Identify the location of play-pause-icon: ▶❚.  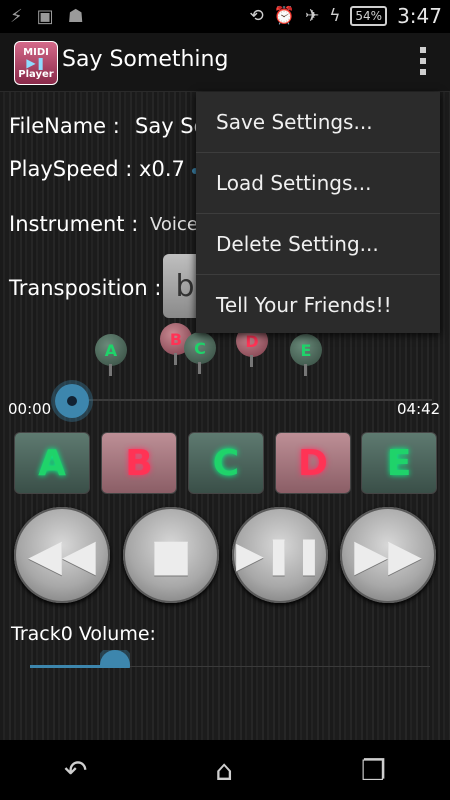
(36, 62).